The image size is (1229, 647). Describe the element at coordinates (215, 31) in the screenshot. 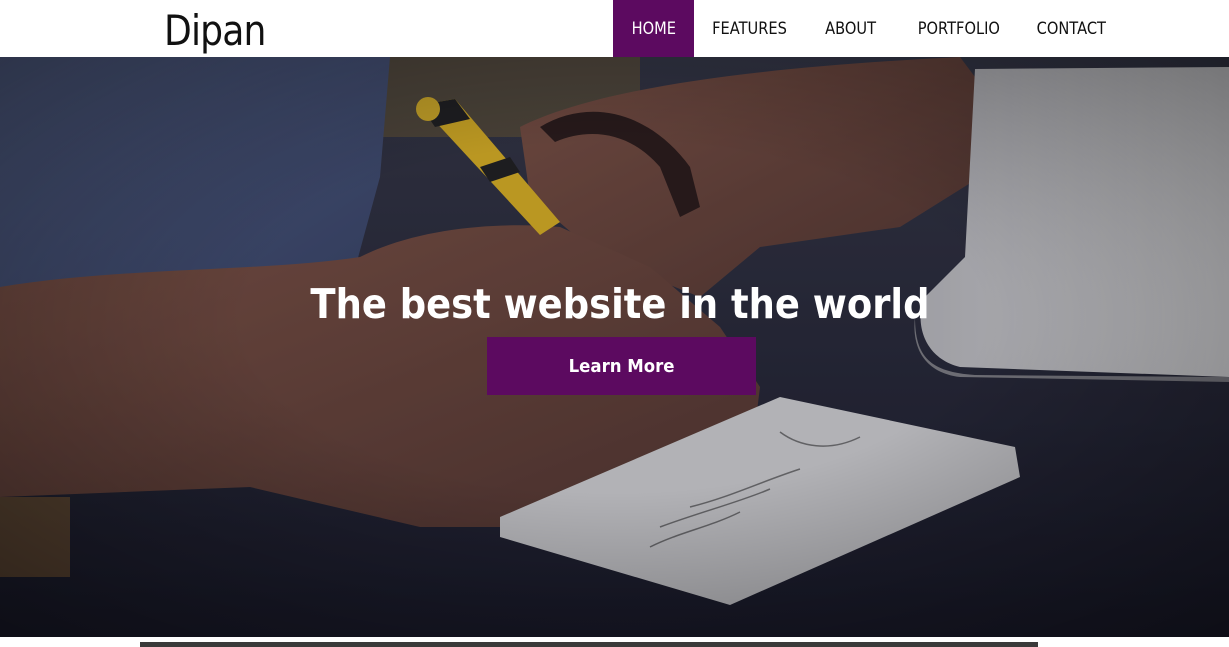

I see `site-logo: Dipan` at that location.